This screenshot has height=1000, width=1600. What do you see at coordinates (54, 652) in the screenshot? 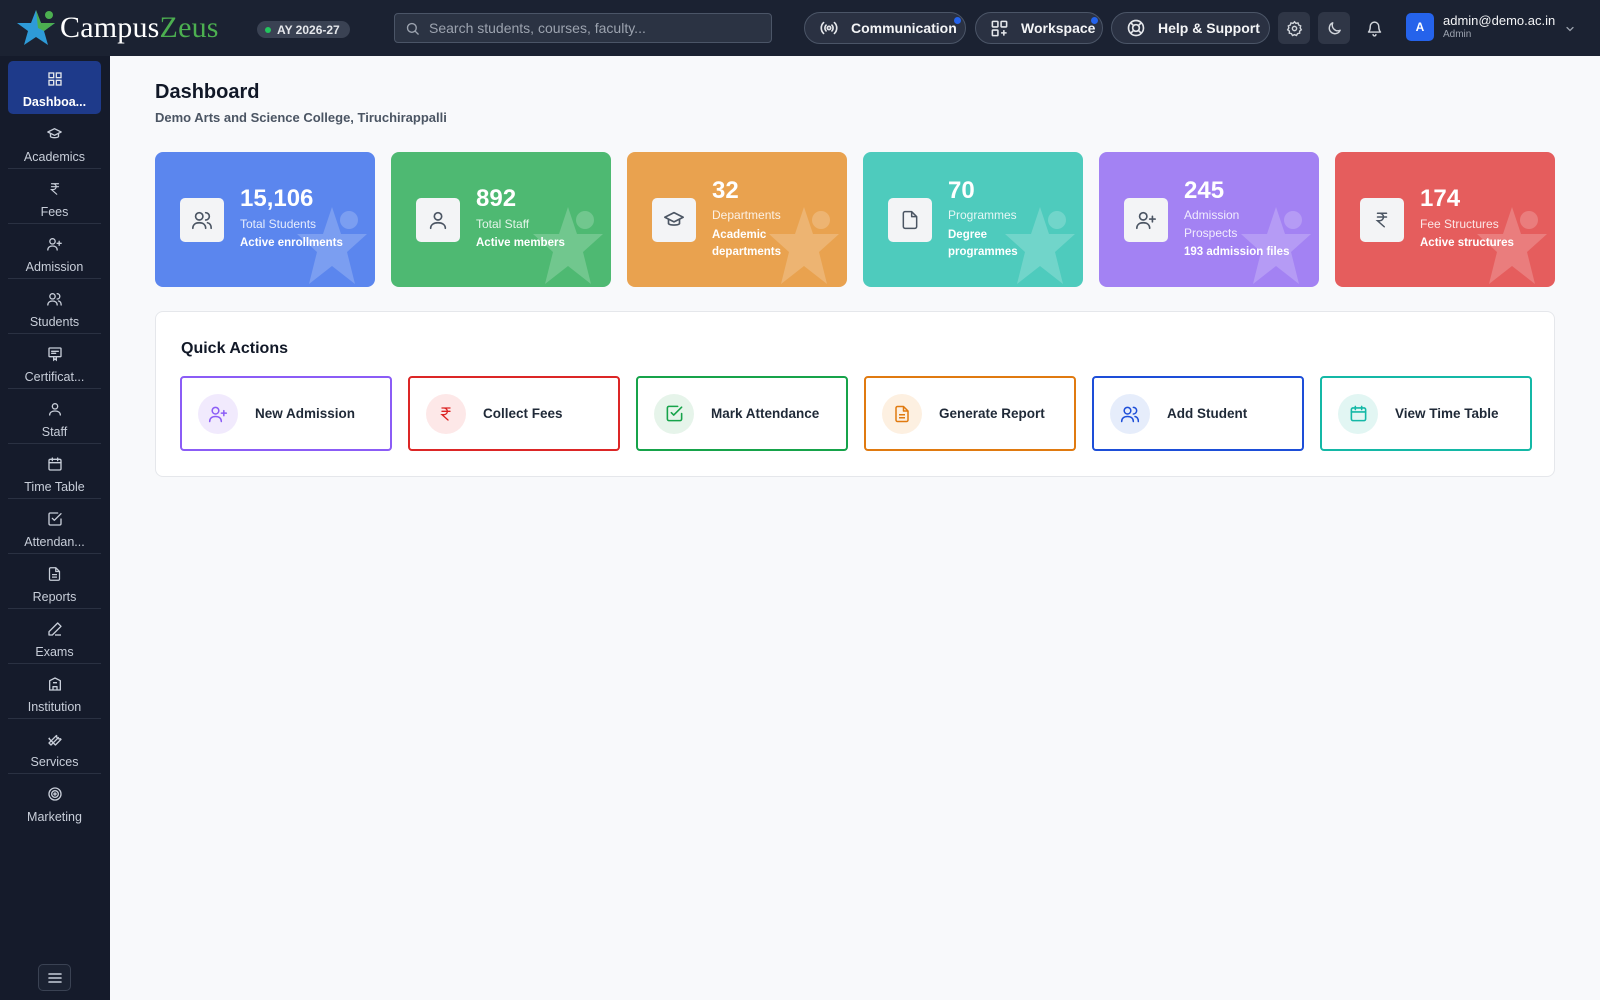
I see `sidebar-item-label: Exams` at bounding box center [54, 652].